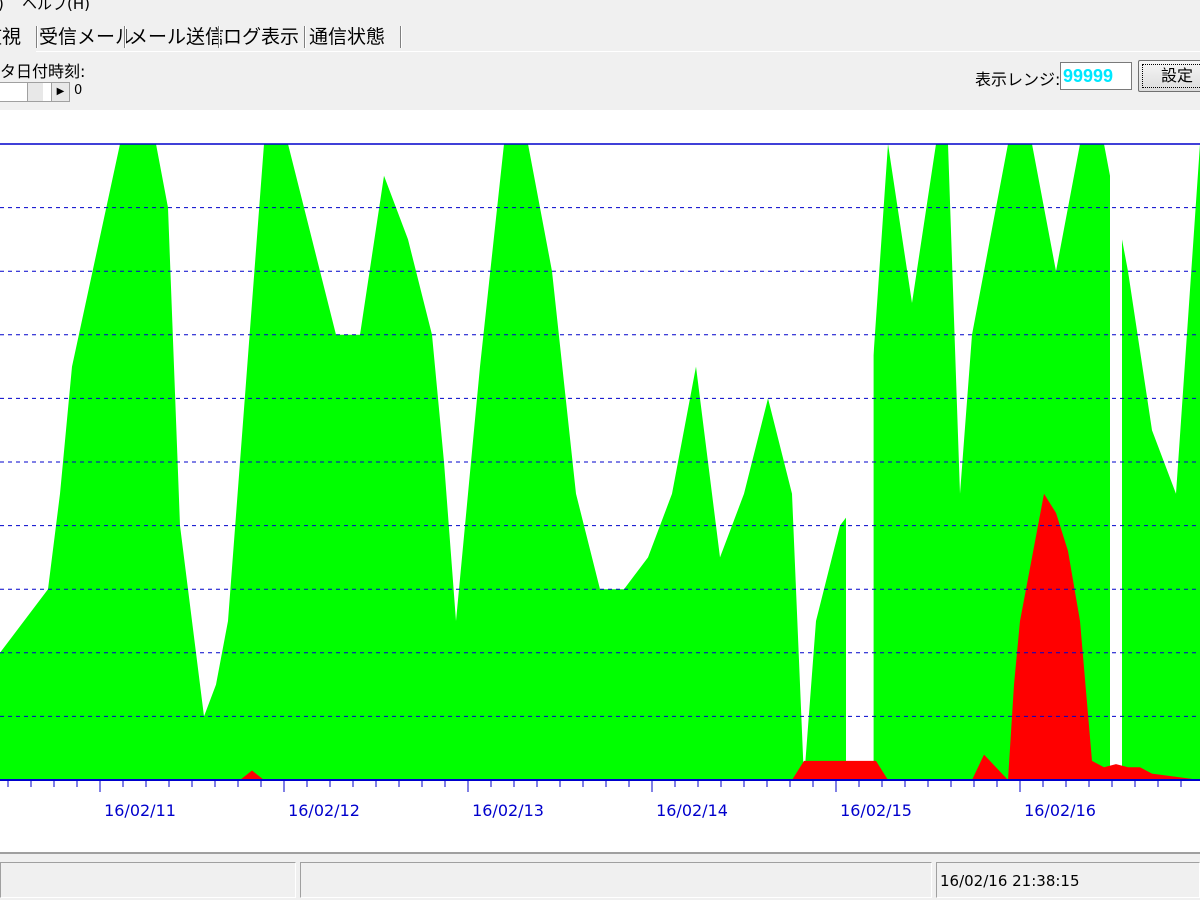  What do you see at coordinates (600, 81) in the screenshot?
I see `toolbar: タ日付時刻: ▶ 0 表示レンジ: 99999 設定` at bounding box center [600, 81].